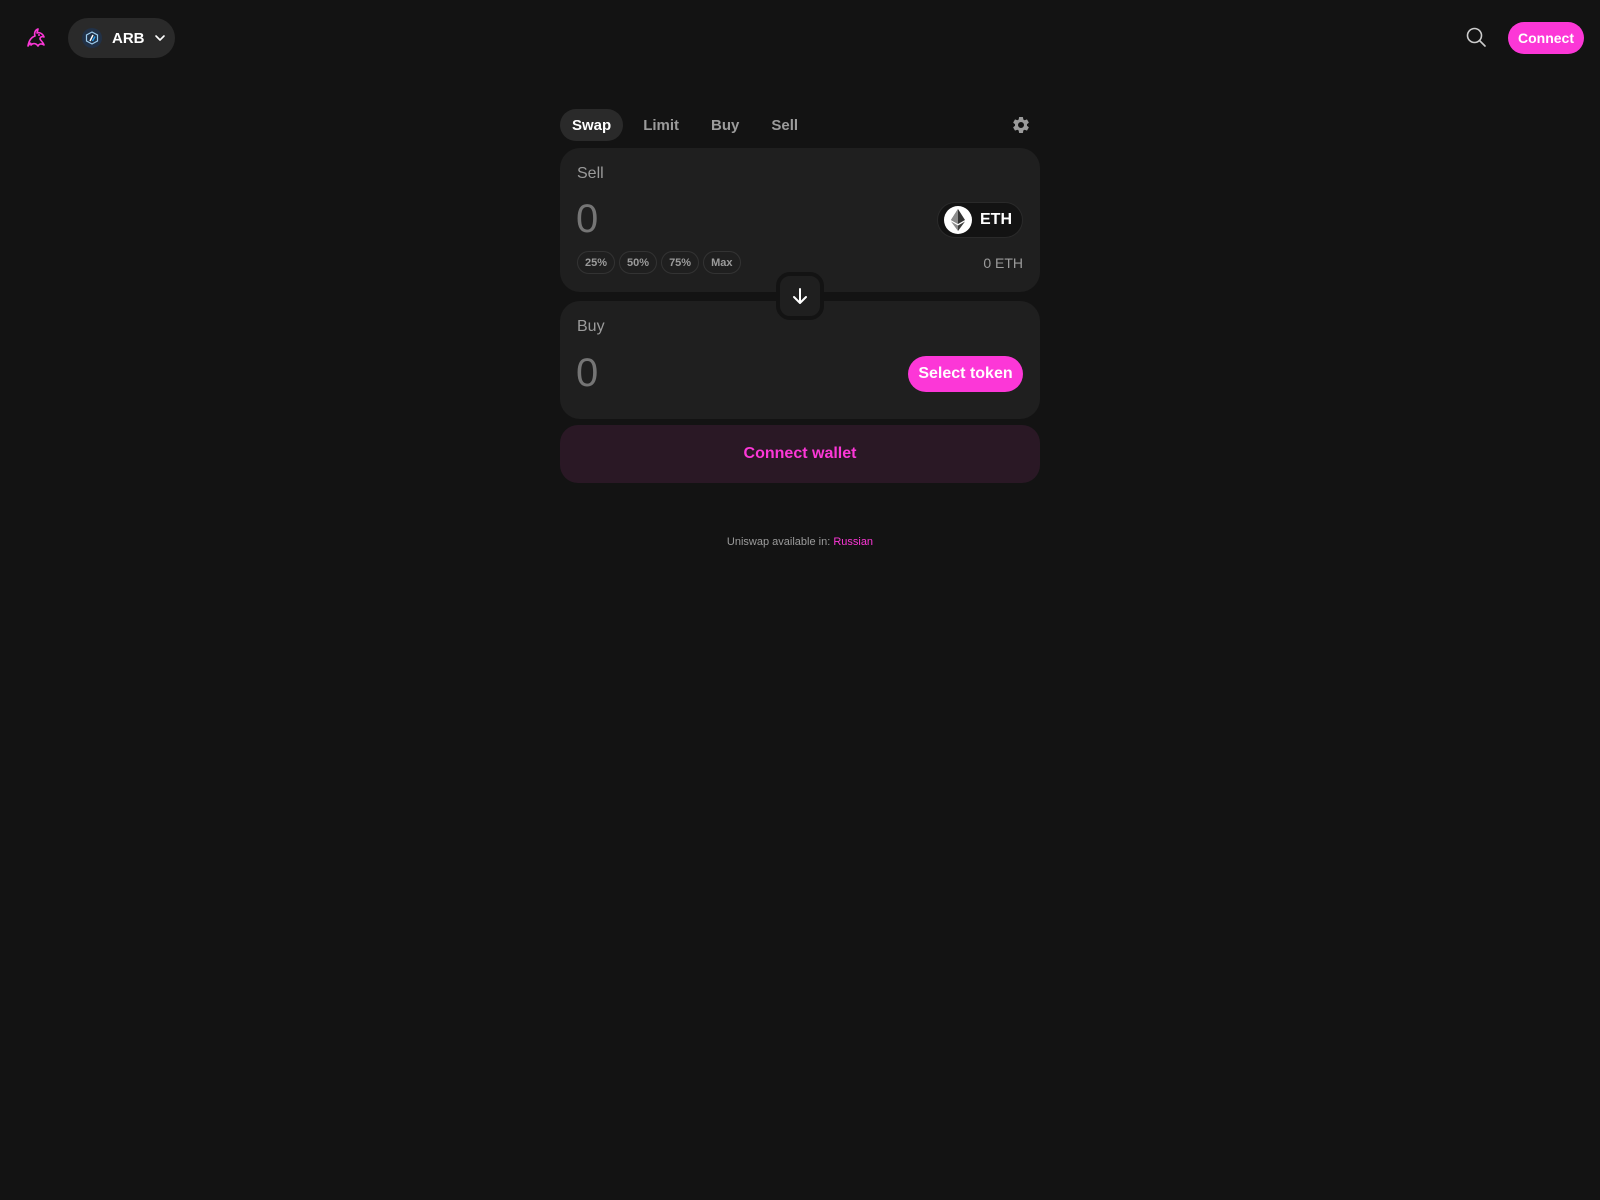 The height and width of the screenshot is (1200, 1600). Describe the element at coordinates (128, 38) in the screenshot. I see `network-label: ARB` at that location.